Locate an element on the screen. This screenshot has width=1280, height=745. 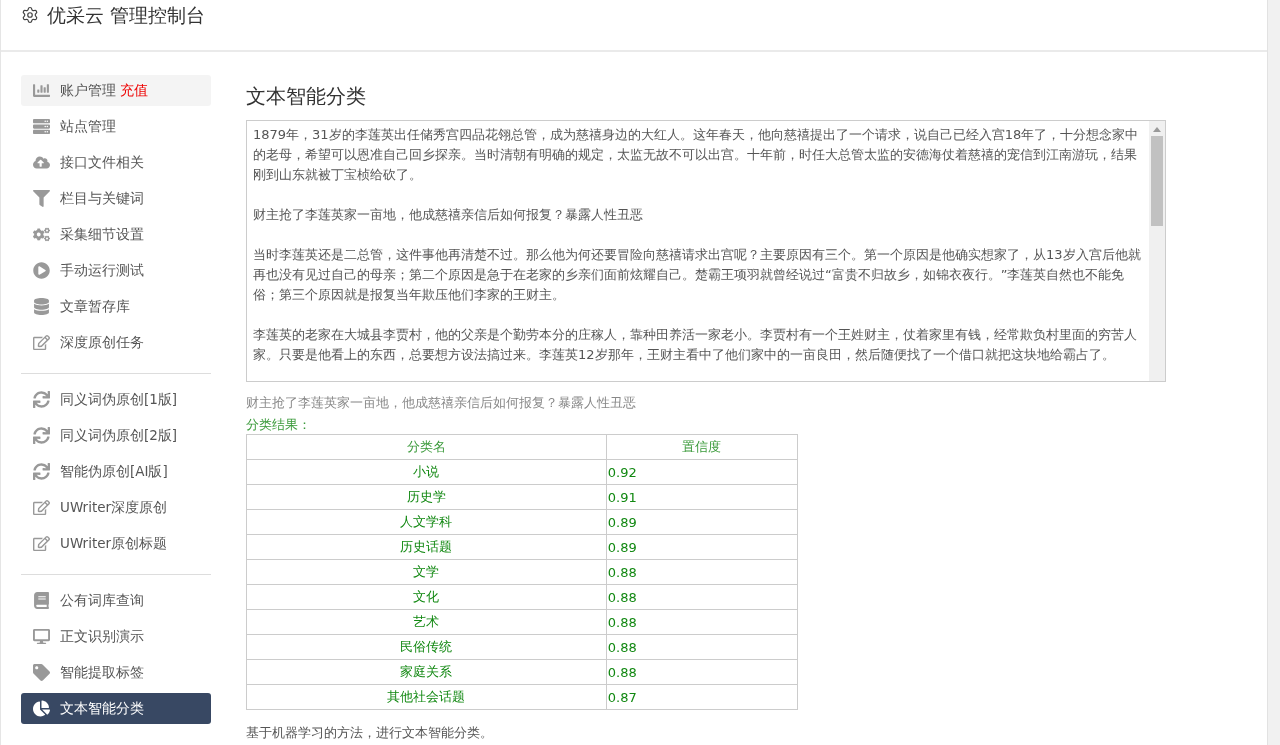
sidebar-item-label: 深度原创任务 is located at coordinates (102, 342).